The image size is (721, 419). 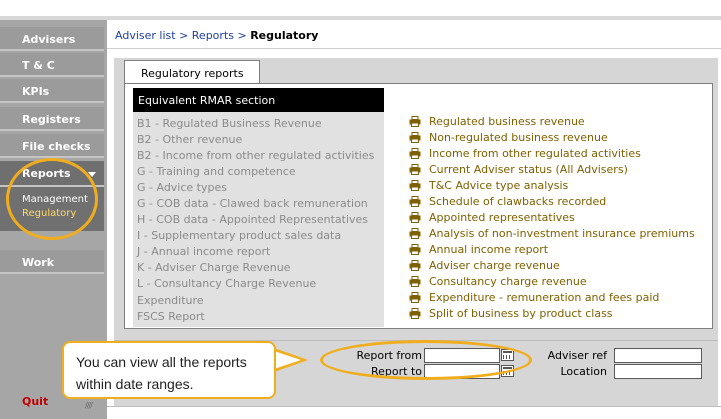 I want to click on report-link: Consultancy charge revenue, so click(x=498, y=281).